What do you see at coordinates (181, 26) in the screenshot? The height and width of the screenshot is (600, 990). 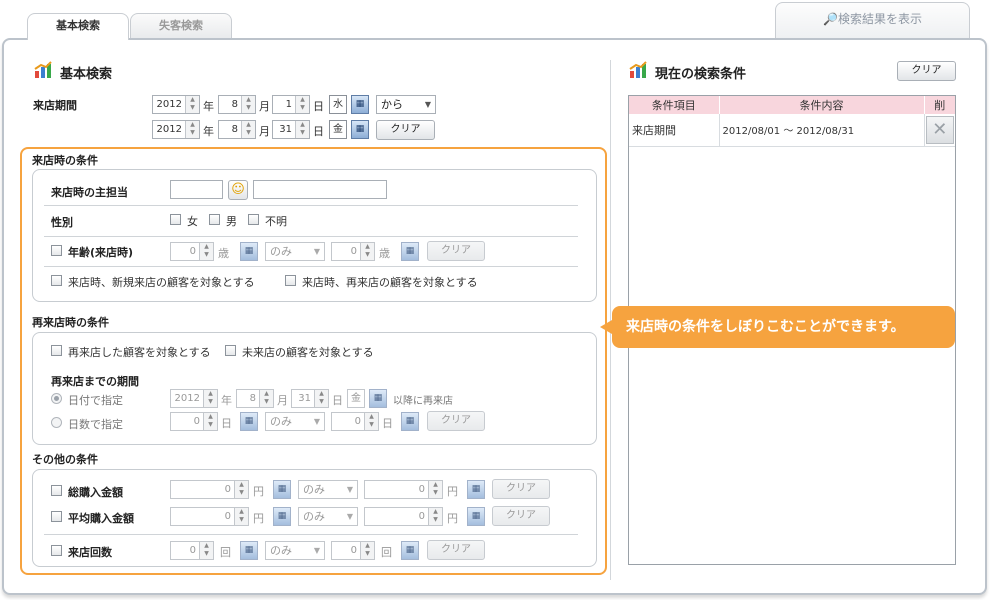 I see `tab-lost-customer-search: 失客検索` at bounding box center [181, 26].